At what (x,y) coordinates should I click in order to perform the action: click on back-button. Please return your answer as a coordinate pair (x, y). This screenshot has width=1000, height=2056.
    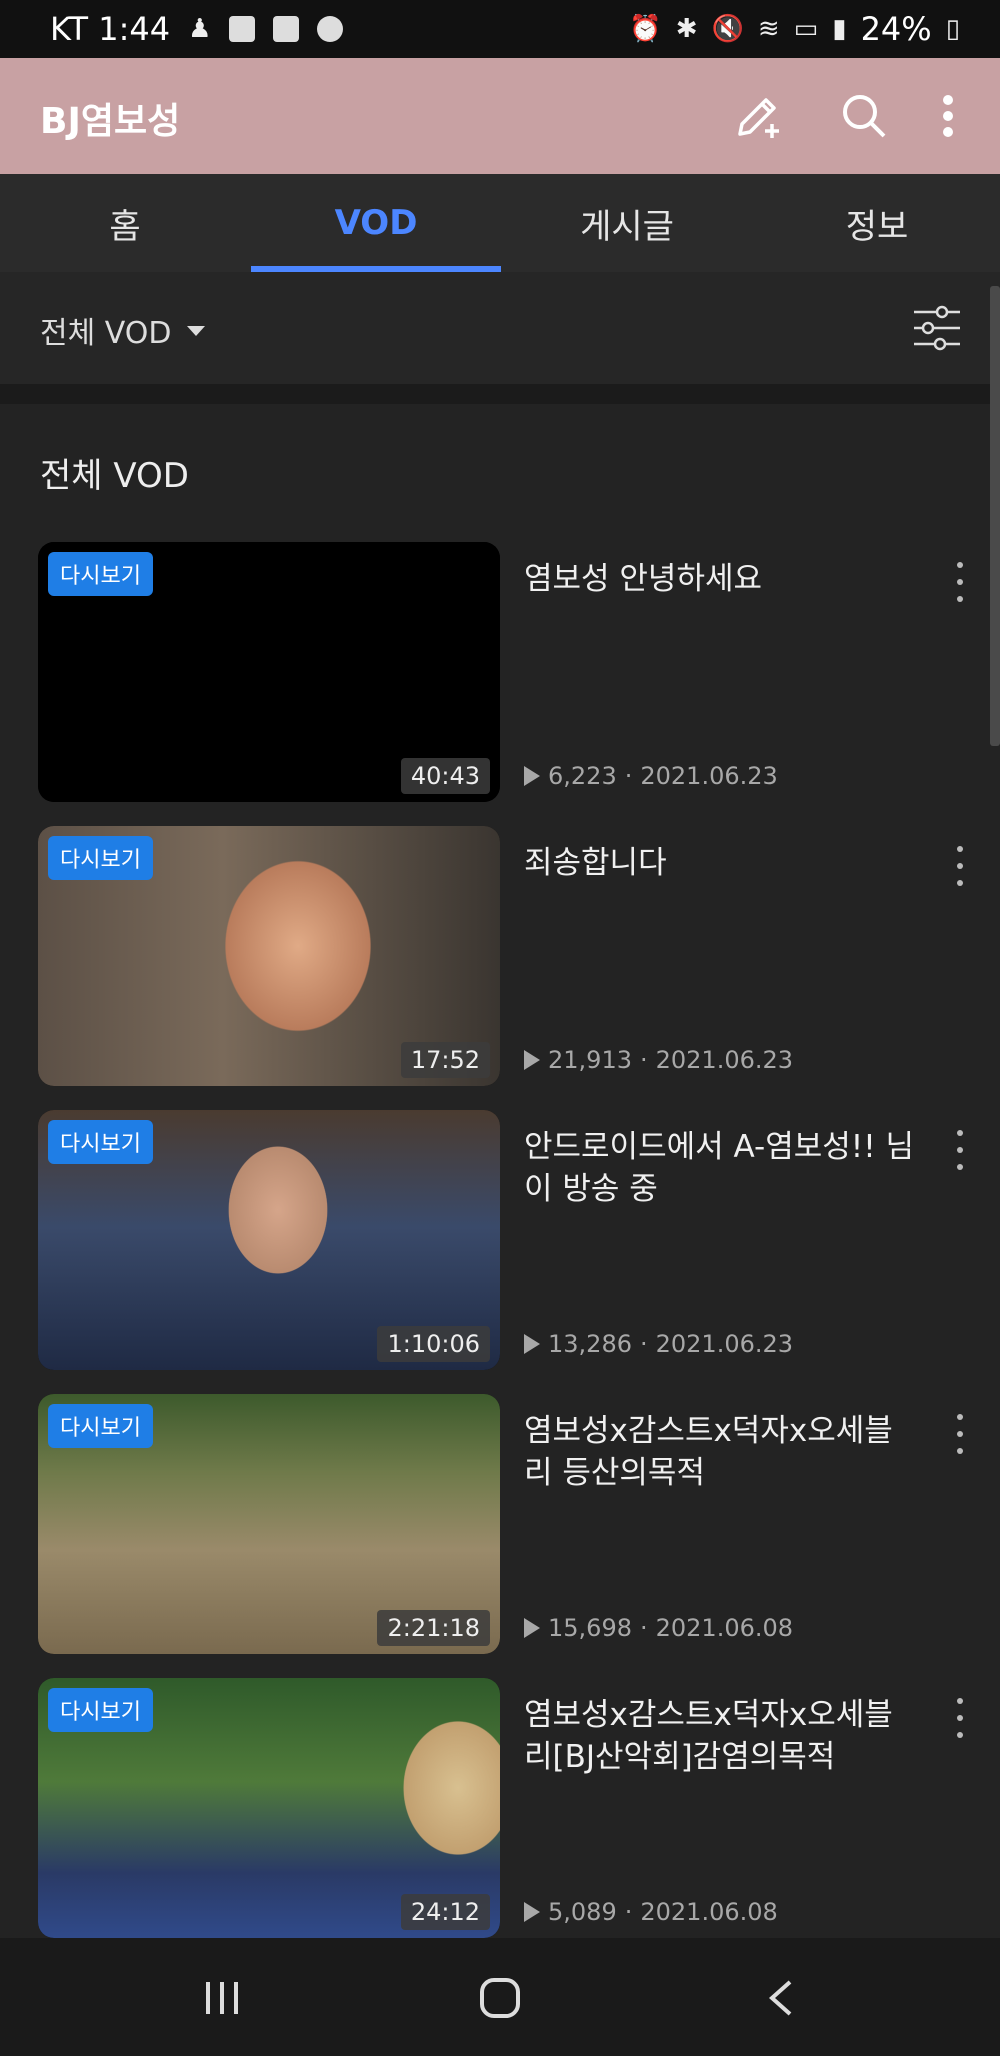
    Looking at the image, I should click on (782, 1998).